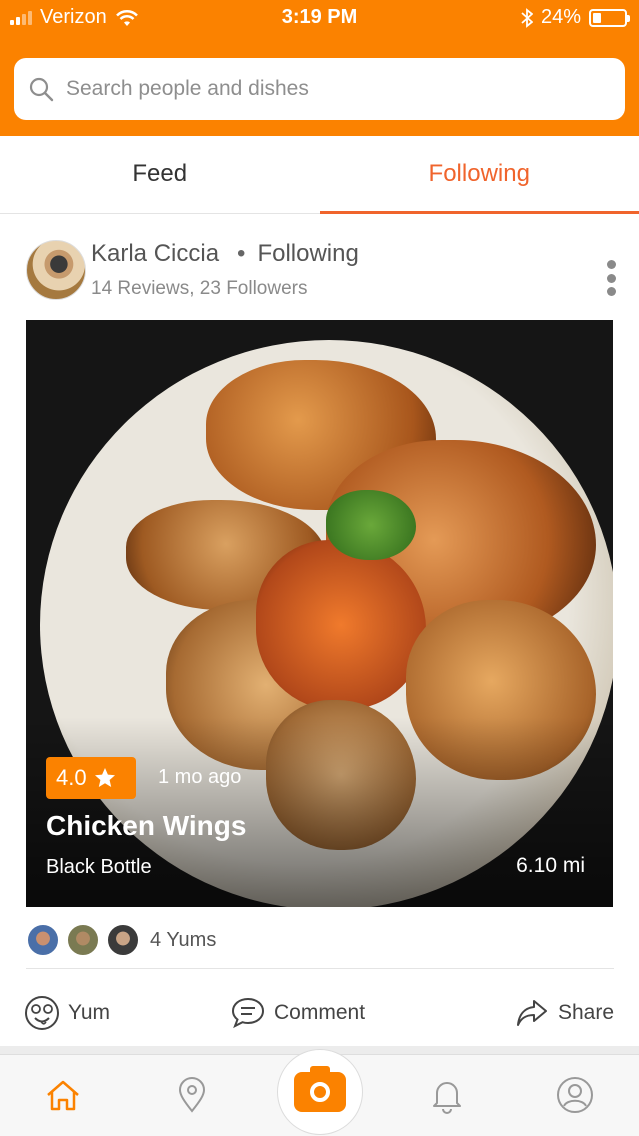 This screenshot has width=639, height=1136. What do you see at coordinates (200, 777) in the screenshot?
I see `post-time: 1 mo ago` at bounding box center [200, 777].